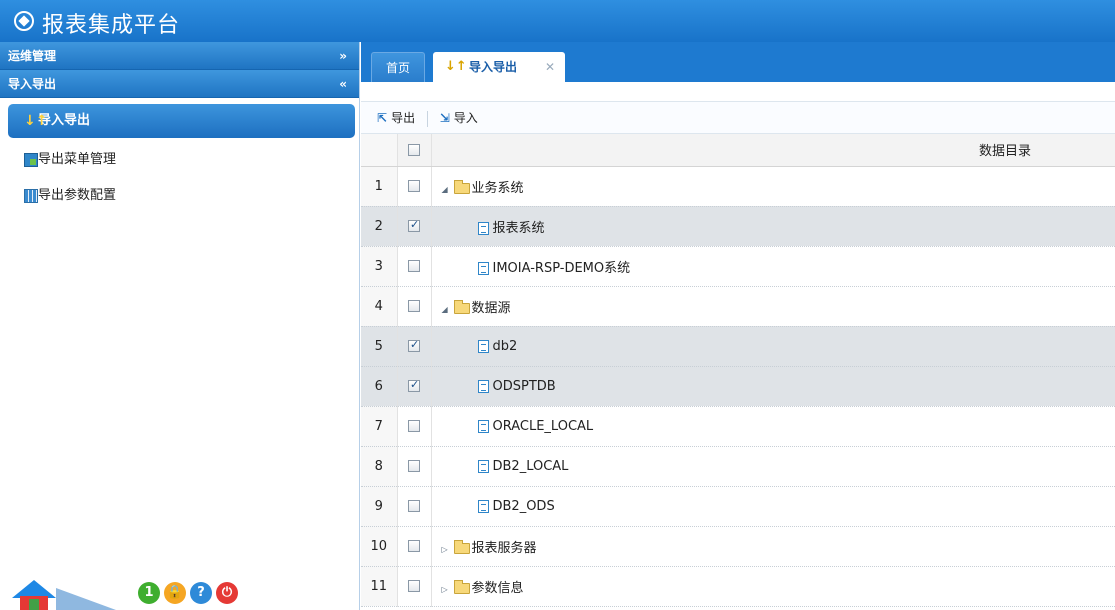 Image resolution: width=1115 pixels, height=610 pixels. Describe the element at coordinates (738, 506) in the screenshot. I see `table-row: 9 DB2_ODS` at that location.